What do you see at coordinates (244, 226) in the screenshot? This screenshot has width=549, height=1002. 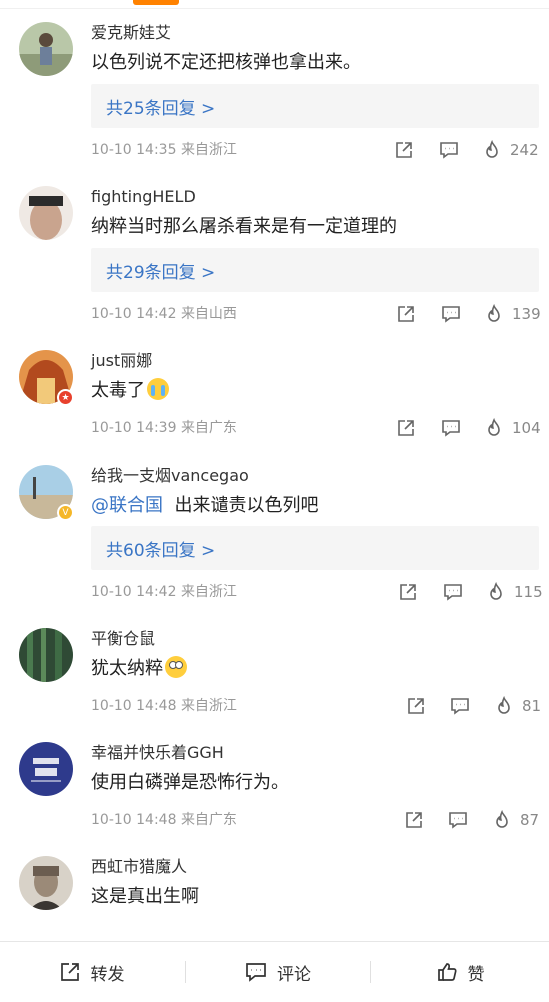 I see `comment-text: 纳粹当时那么屠杀看来是有一定道理的` at bounding box center [244, 226].